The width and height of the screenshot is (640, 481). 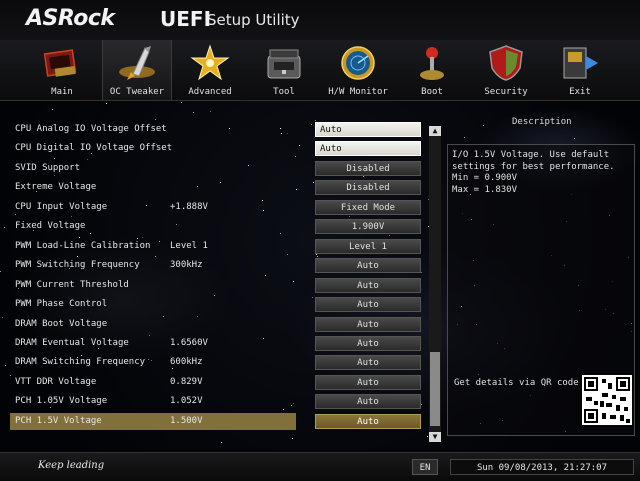 What do you see at coordinates (137, 63) in the screenshot?
I see `rocket-icon` at bounding box center [137, 63].